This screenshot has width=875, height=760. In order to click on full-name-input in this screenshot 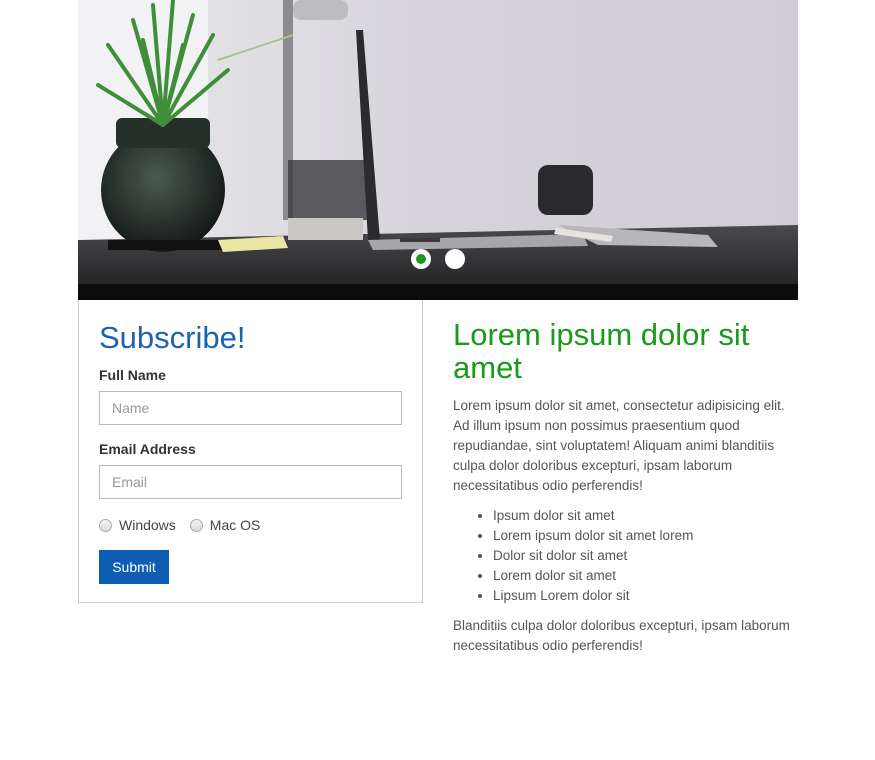, I will do `click(250, 408)`.